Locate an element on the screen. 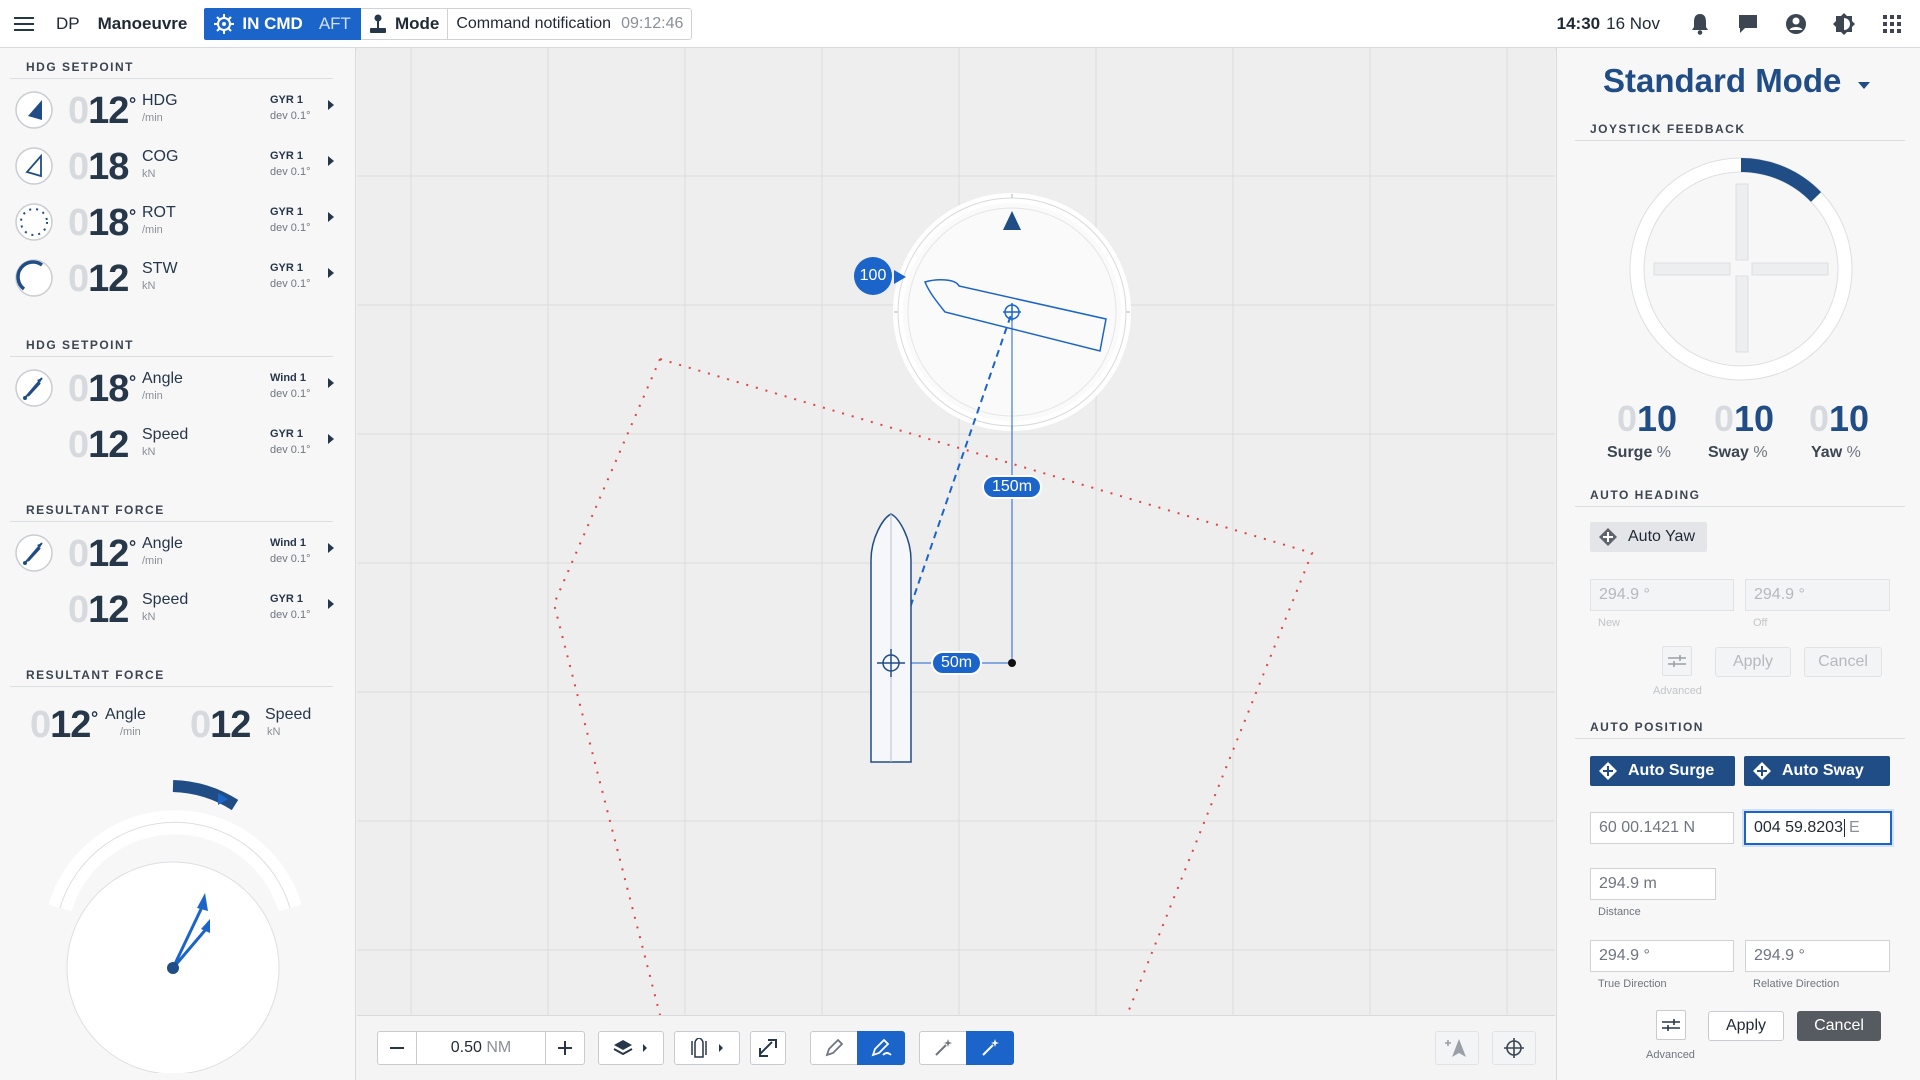 The image size is (1920, 1080). value-unit: kN is located at coordinates (274, 732).